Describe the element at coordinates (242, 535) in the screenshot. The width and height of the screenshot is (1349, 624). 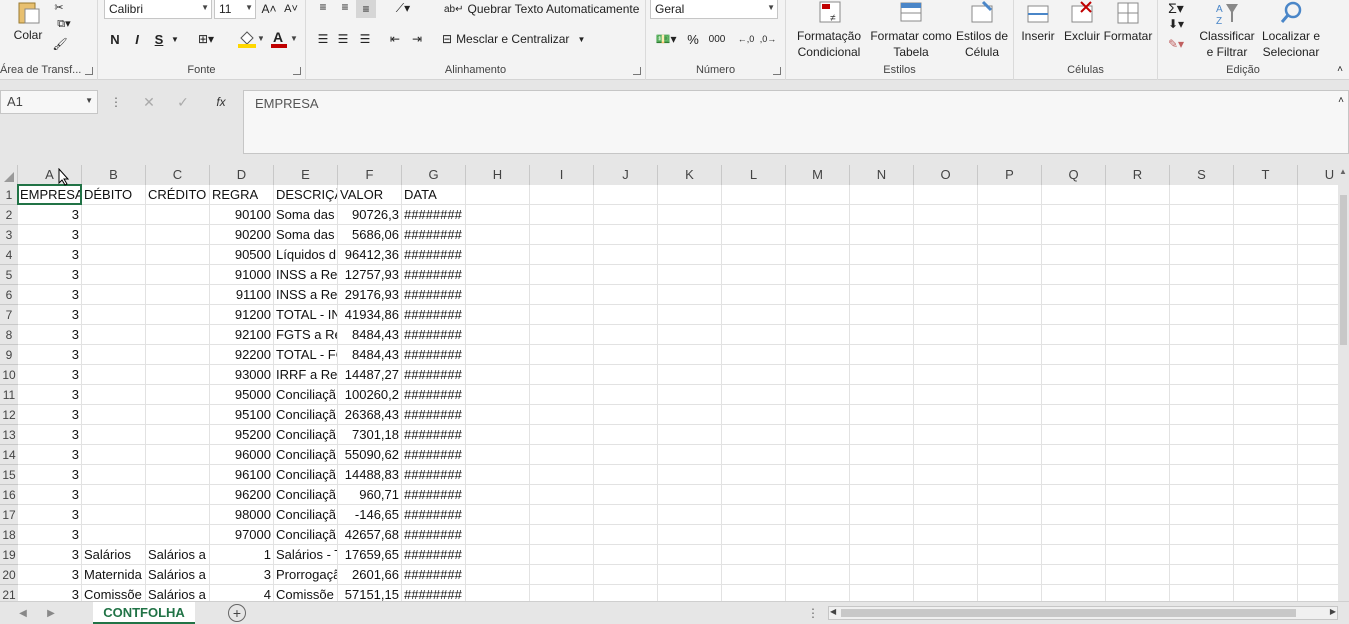
I see `cell-d18: 97000` at that location.